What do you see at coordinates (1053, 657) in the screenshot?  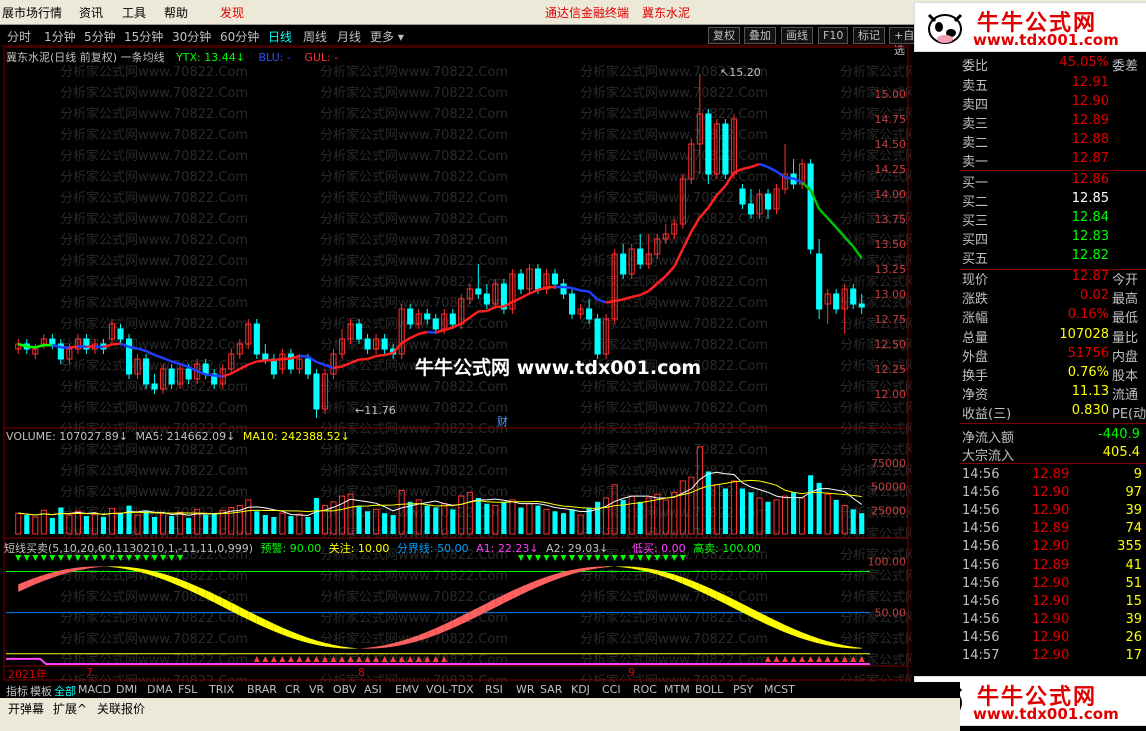 I see `tick-row: 14:57 12.90 17` at bounding box center [1053, 657].